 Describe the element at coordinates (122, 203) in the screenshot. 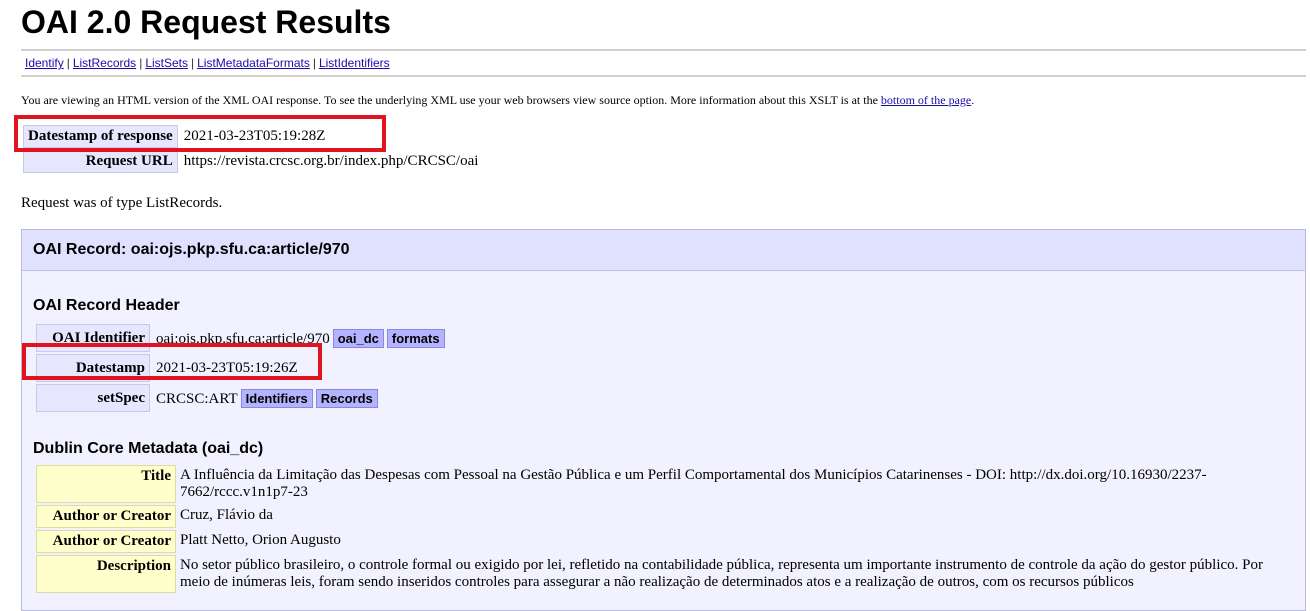

I see `request-type-text: Request was of type ListRecords.` at that location.